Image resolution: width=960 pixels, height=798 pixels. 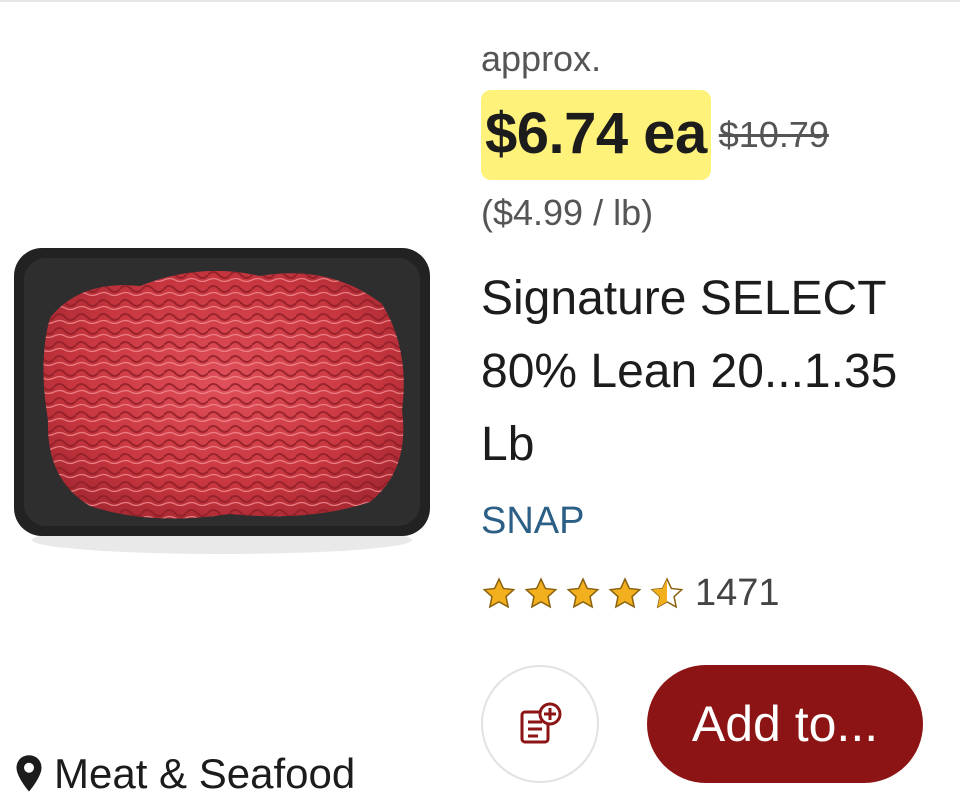 I want to click on unit-price: ($4.99 / lb), so click(x=567, y=212).